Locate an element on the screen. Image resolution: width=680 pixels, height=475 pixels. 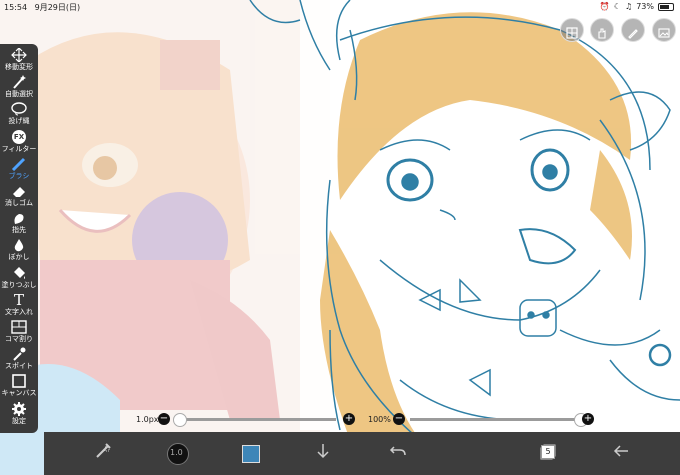
layer-grid-button is located at coordinates (572, 30).